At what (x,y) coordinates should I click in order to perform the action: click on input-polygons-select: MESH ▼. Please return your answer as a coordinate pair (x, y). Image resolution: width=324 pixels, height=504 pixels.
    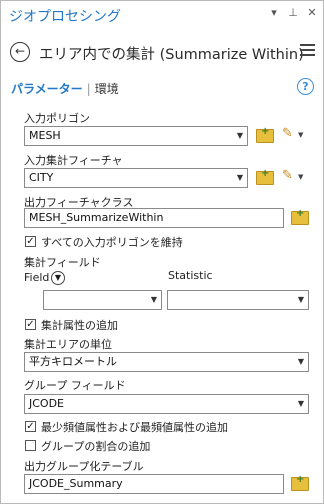
    Looking at the image, I should click on (136, 136).